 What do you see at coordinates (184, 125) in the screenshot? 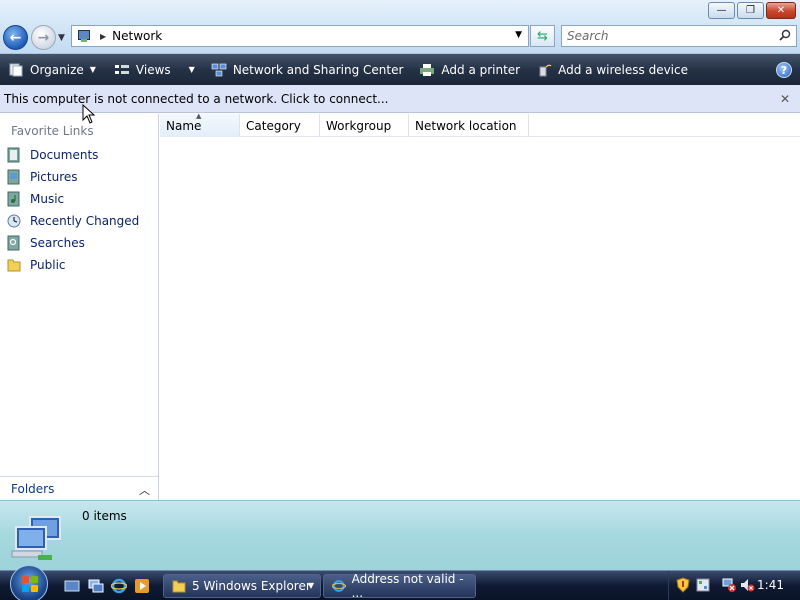
I see `column-header-label: Name` at bounding box center [184, 125].